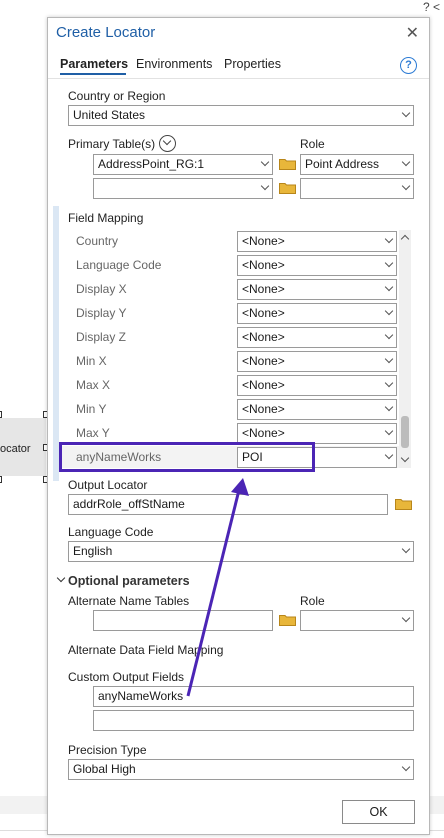 The height and width of the screenshot is (838, 444). What do you see at coordinates (91, 361) in the screenshot?
I see `field-mapping-row-label: Min X` at bounding box center [91, 361].